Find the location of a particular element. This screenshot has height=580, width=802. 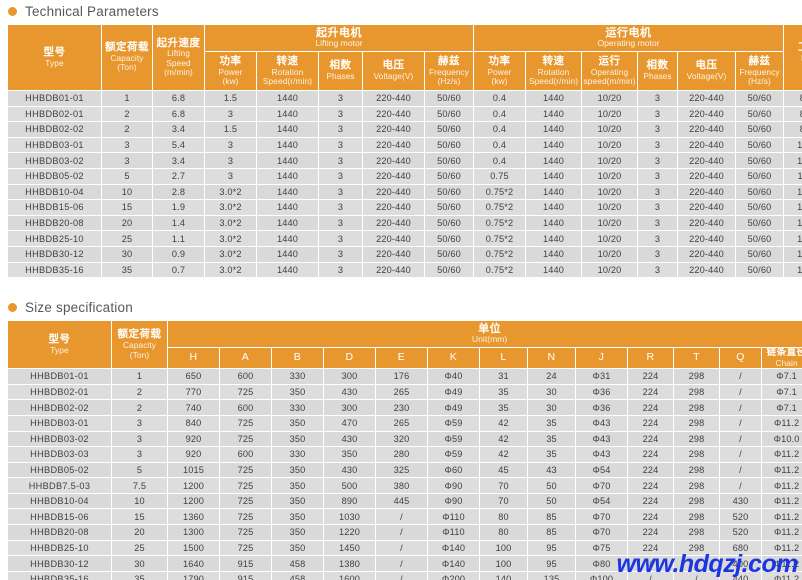

th-capacity: 额定荷载 Capacity (Ton) is located at coordinates (127, 57).